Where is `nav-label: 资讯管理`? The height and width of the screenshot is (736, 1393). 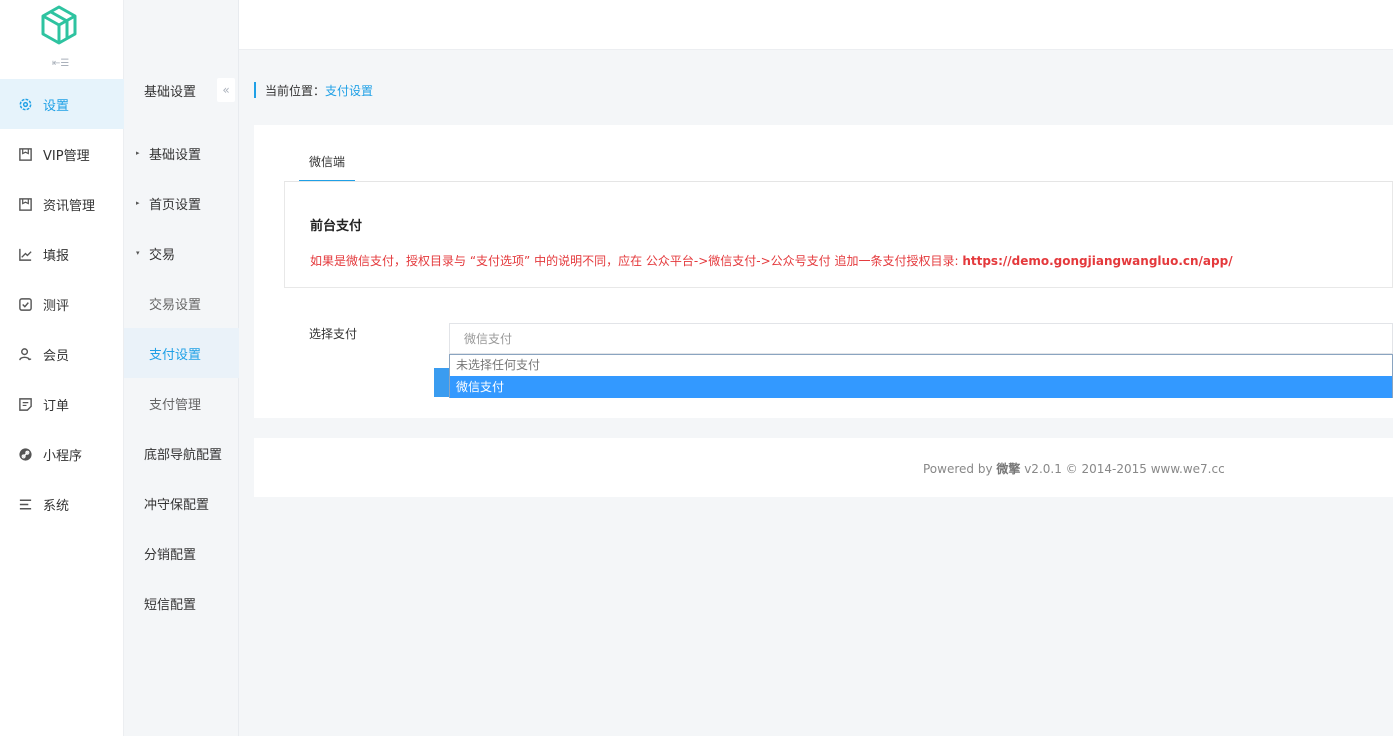
nav-label: 资讯管理 is located at coordinates (69, 206).